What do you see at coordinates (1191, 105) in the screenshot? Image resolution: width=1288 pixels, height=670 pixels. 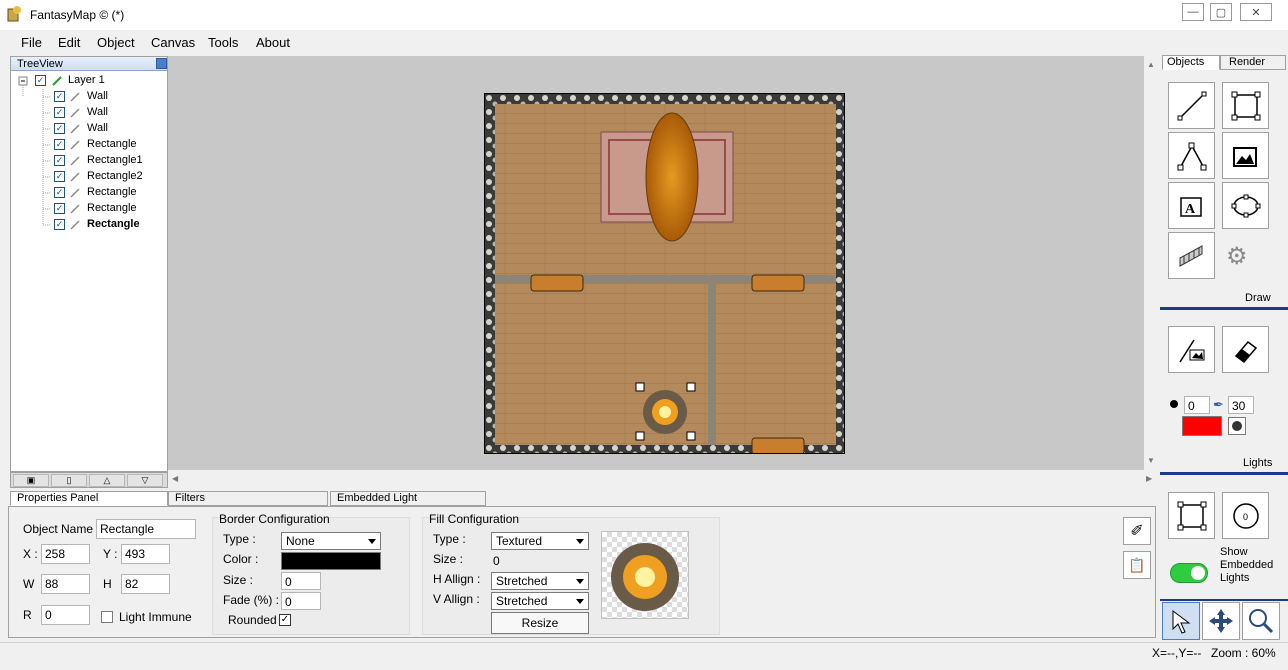 I see `line-tool-icon` at bounding box center [1191, 105].